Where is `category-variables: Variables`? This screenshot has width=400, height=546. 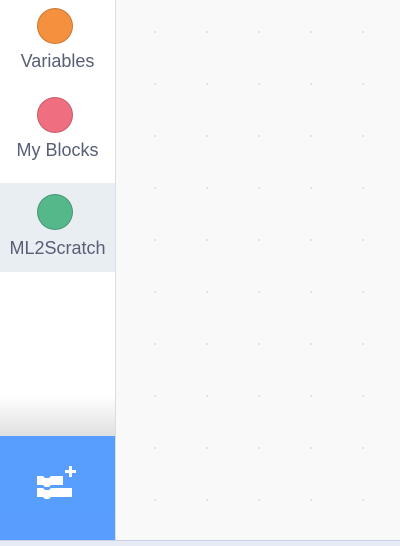
category-variables: Variables is located at coordinates (57, 41).